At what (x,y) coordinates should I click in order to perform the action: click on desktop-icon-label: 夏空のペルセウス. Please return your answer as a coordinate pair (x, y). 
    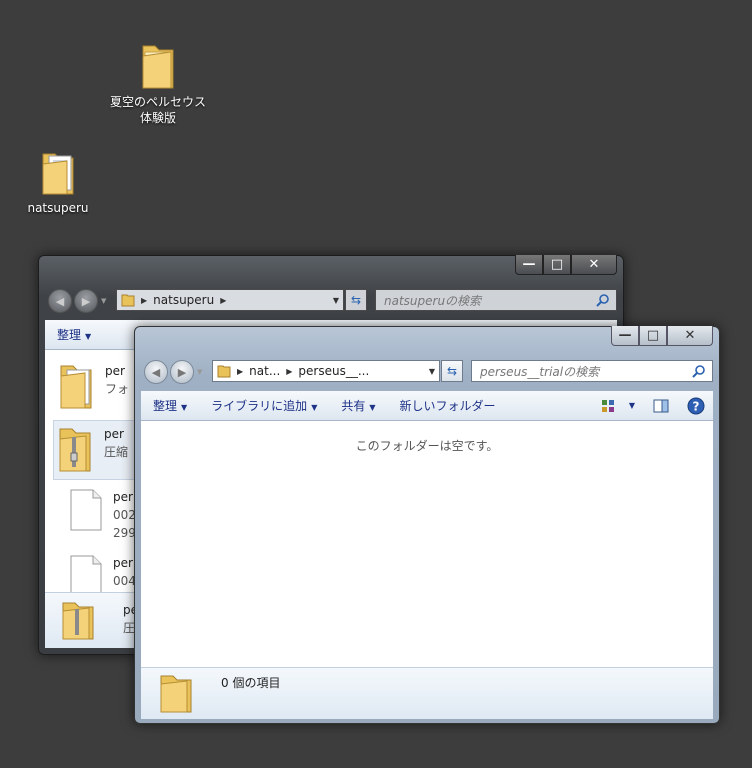
    Looking at the image, I should click on (157, 102).